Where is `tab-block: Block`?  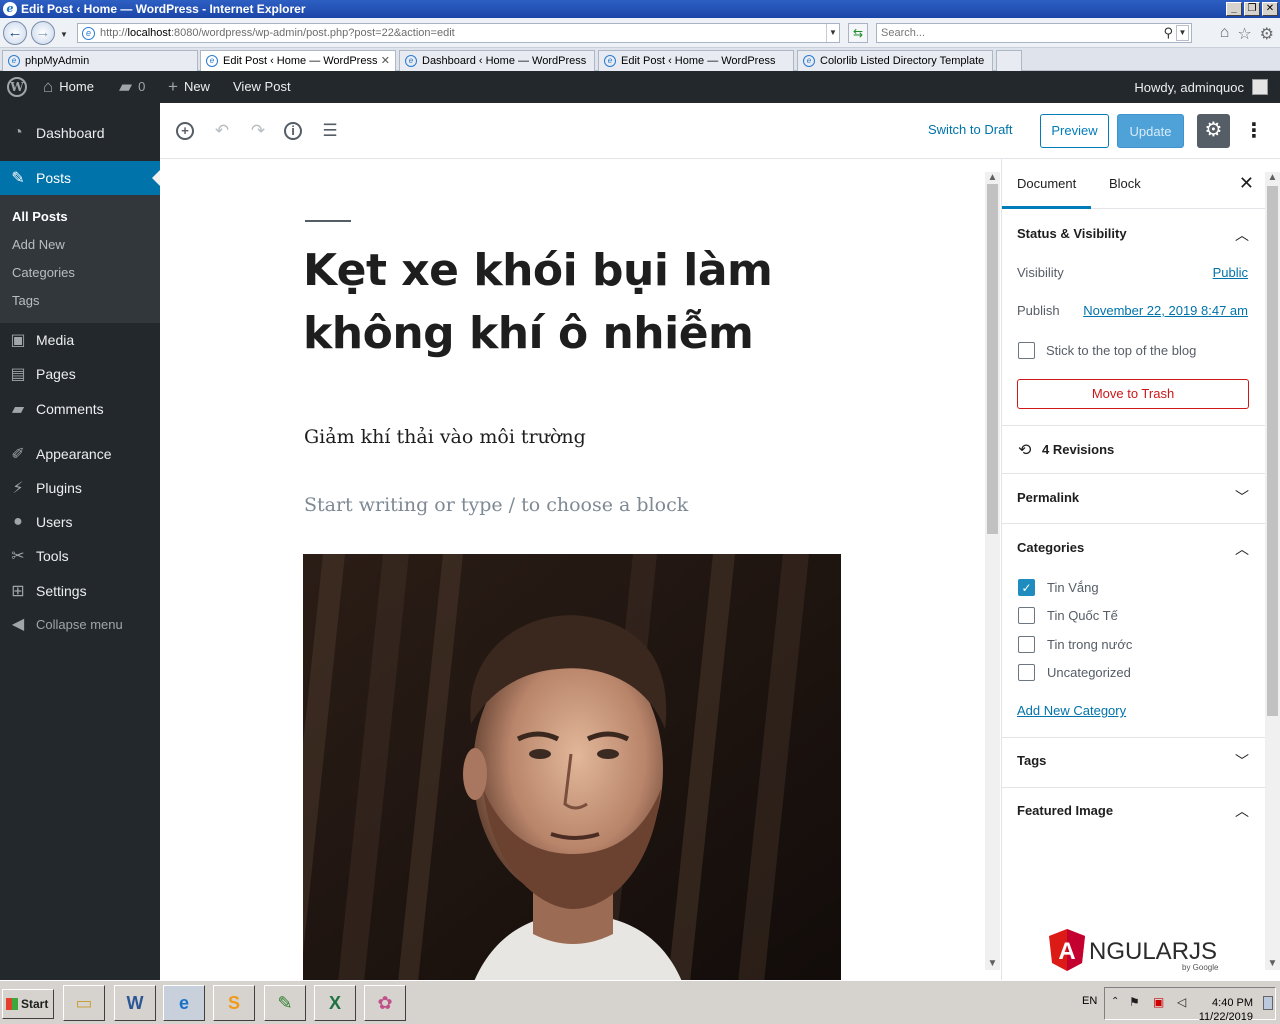 tab-block: Block is located at coordinates (1125, 184).